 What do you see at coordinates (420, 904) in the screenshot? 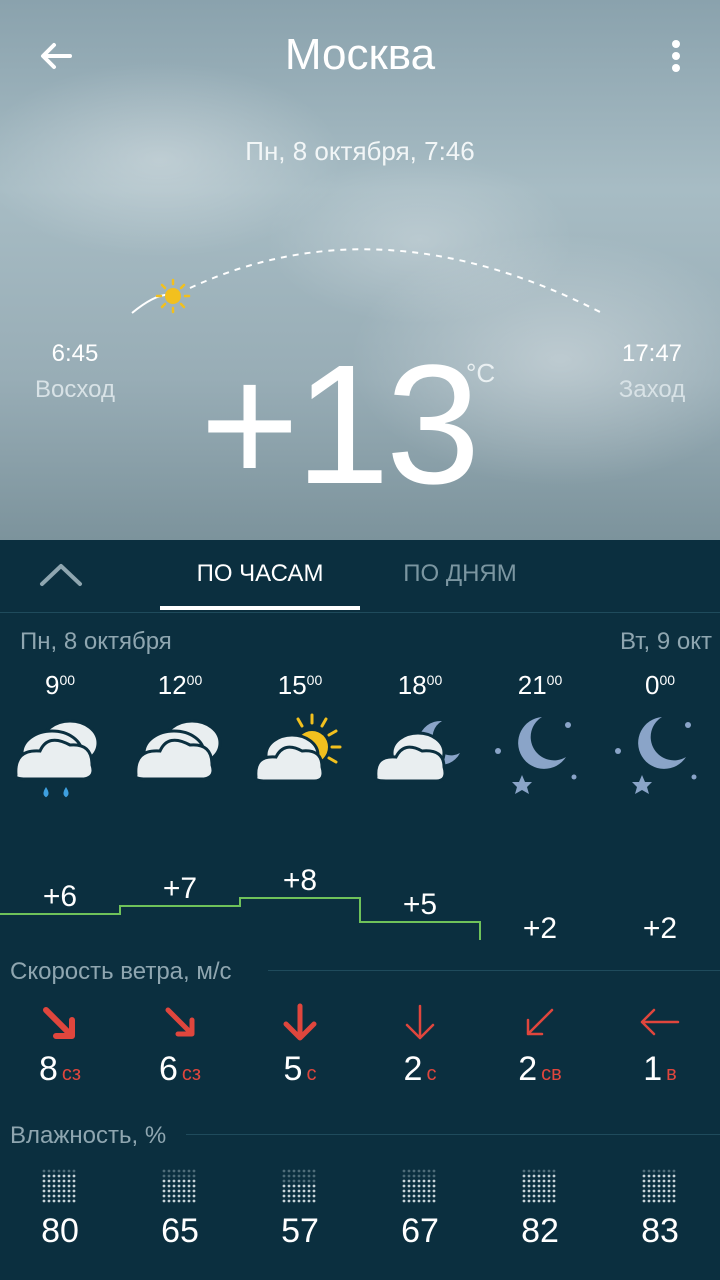
I see `hour-temperature-label: +5` at bounding box center [420, 904].